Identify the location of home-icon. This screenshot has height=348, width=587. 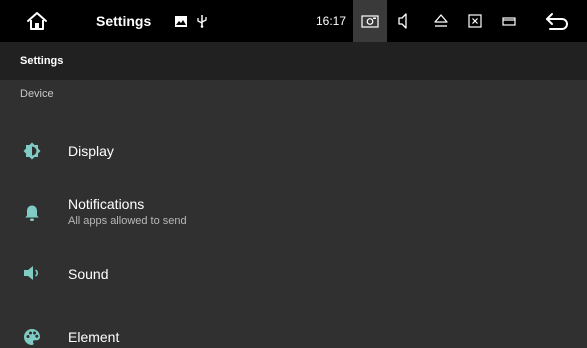
(37, 21).